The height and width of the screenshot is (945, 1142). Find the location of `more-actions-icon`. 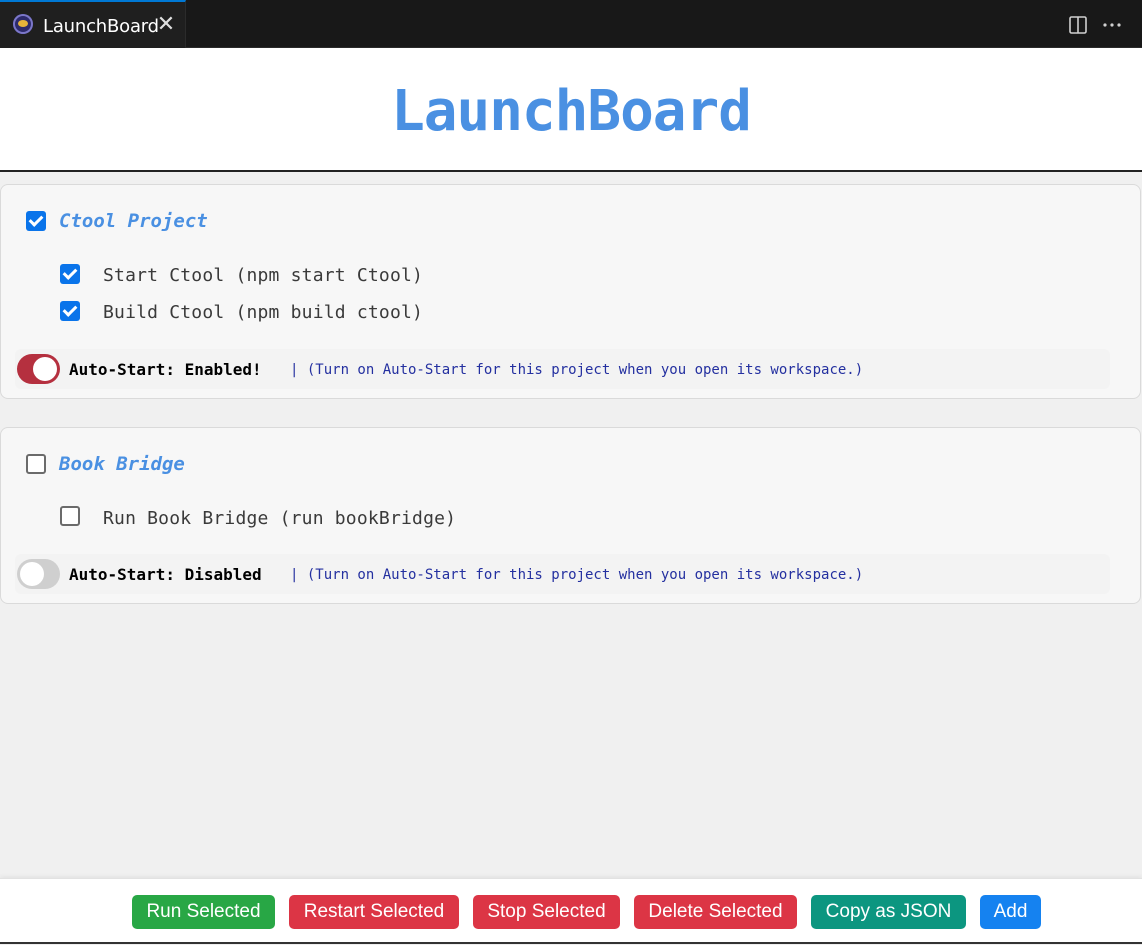

more-actions-icon is located at coordinates (1112, 25).